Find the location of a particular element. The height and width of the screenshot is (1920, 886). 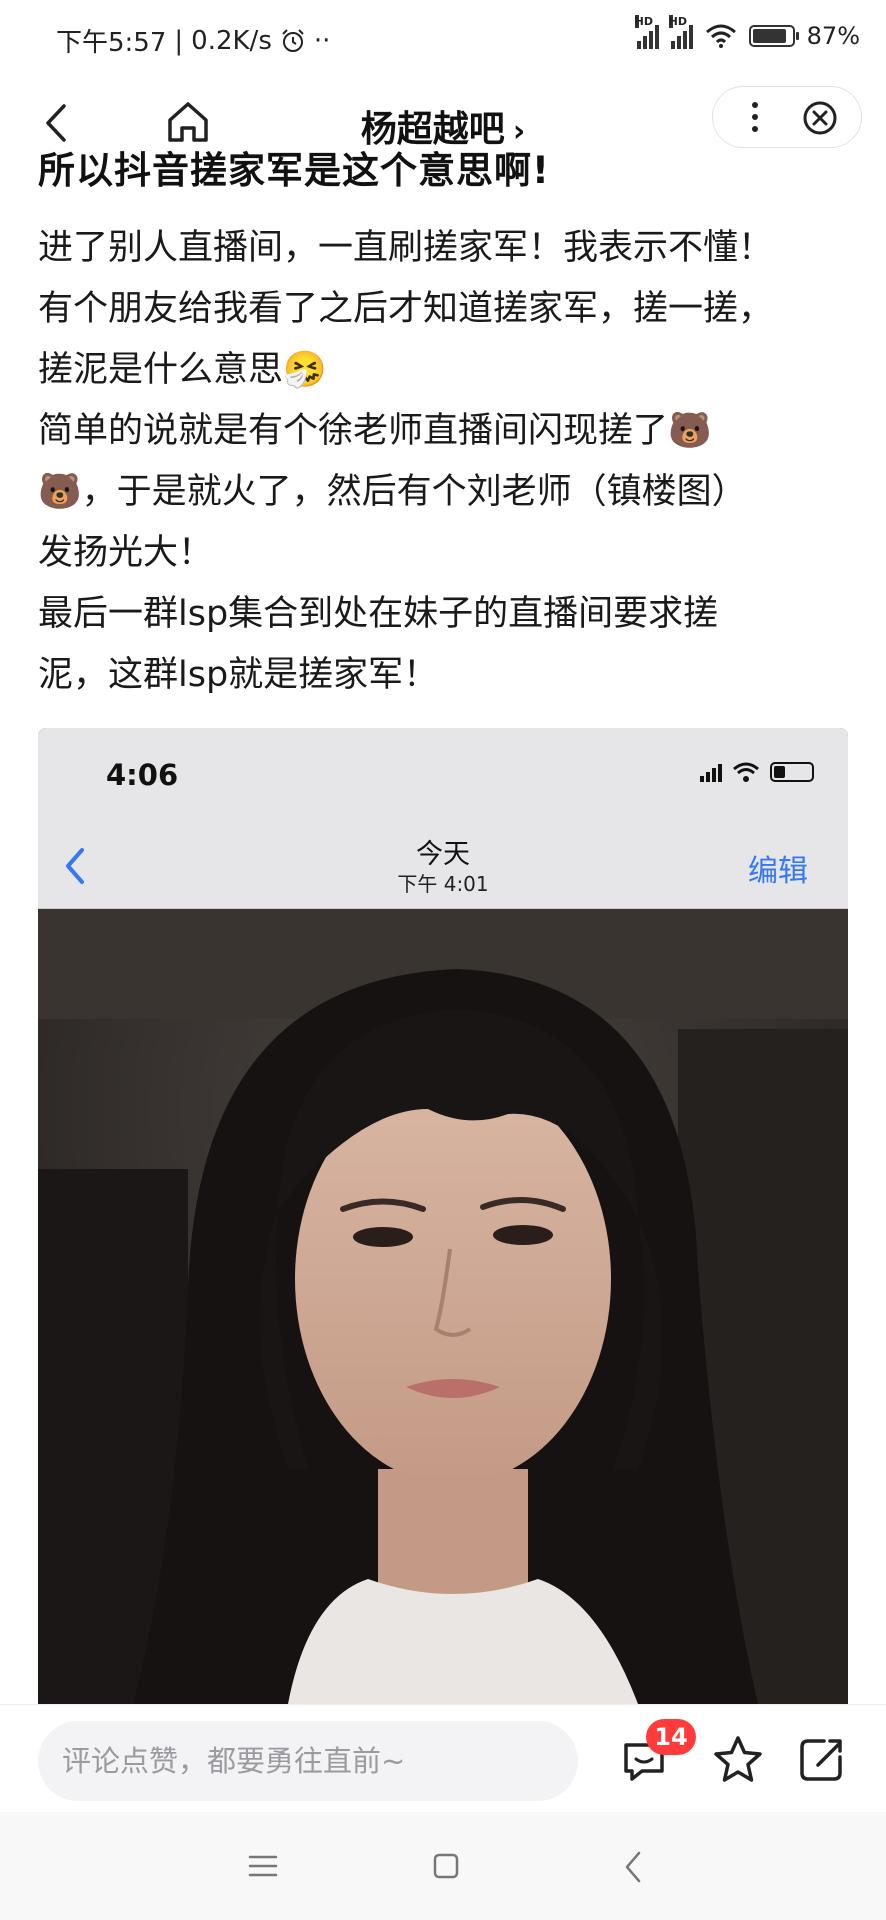

comment-count-badge: 14 is located at coordinates (671, 1737).